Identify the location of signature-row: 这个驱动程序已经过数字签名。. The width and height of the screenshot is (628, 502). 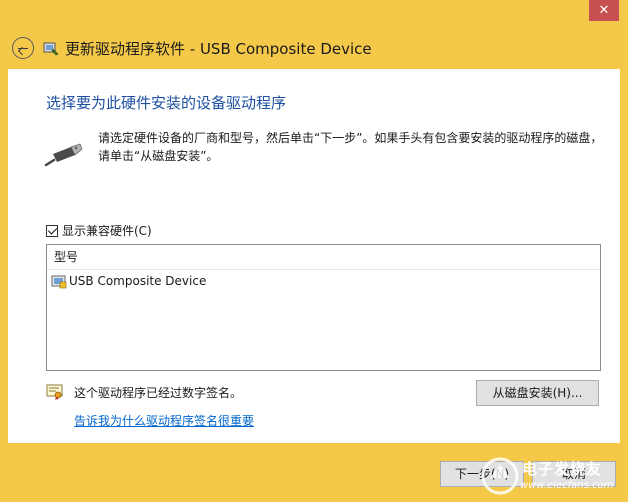
(144, 392).